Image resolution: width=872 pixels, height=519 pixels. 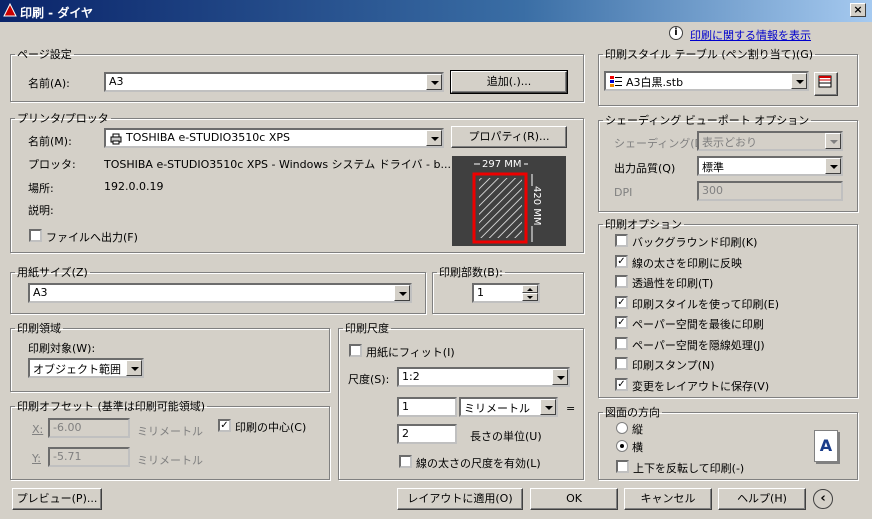 What do you see at coordinates (643, 224) in the screenshot?
I see `plot-options-legend: 印刷オプション` at bounding box center [643, 224].